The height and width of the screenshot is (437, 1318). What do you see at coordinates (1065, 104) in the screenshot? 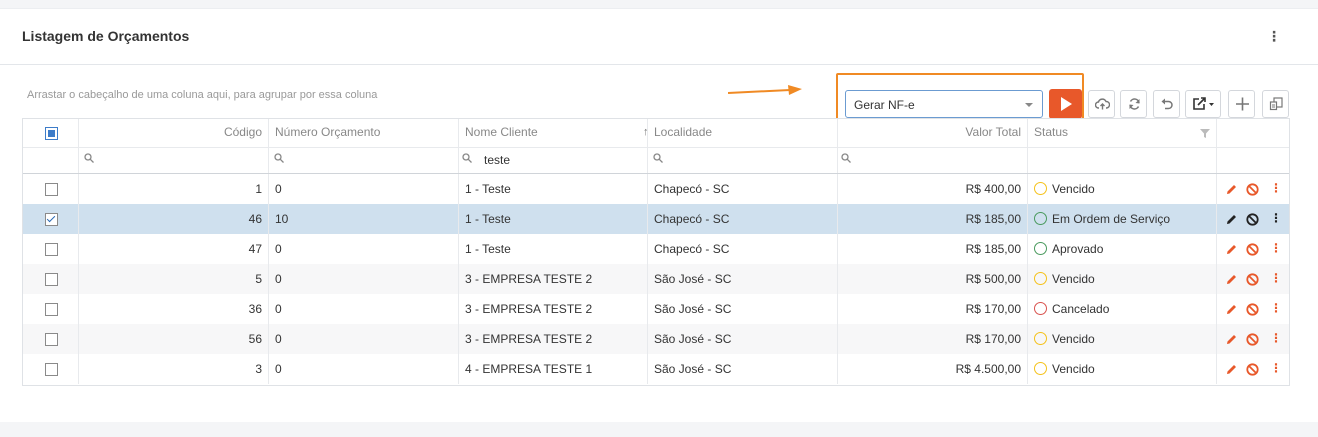
I see `play-icon` at bounding box center [1065, 104].